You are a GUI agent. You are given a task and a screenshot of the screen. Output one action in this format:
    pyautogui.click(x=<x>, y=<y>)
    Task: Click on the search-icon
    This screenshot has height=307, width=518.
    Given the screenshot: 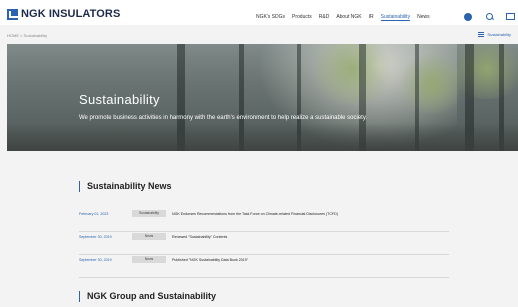 What is the action you would take?
    pyautogui.click(x=490, y=17)
    